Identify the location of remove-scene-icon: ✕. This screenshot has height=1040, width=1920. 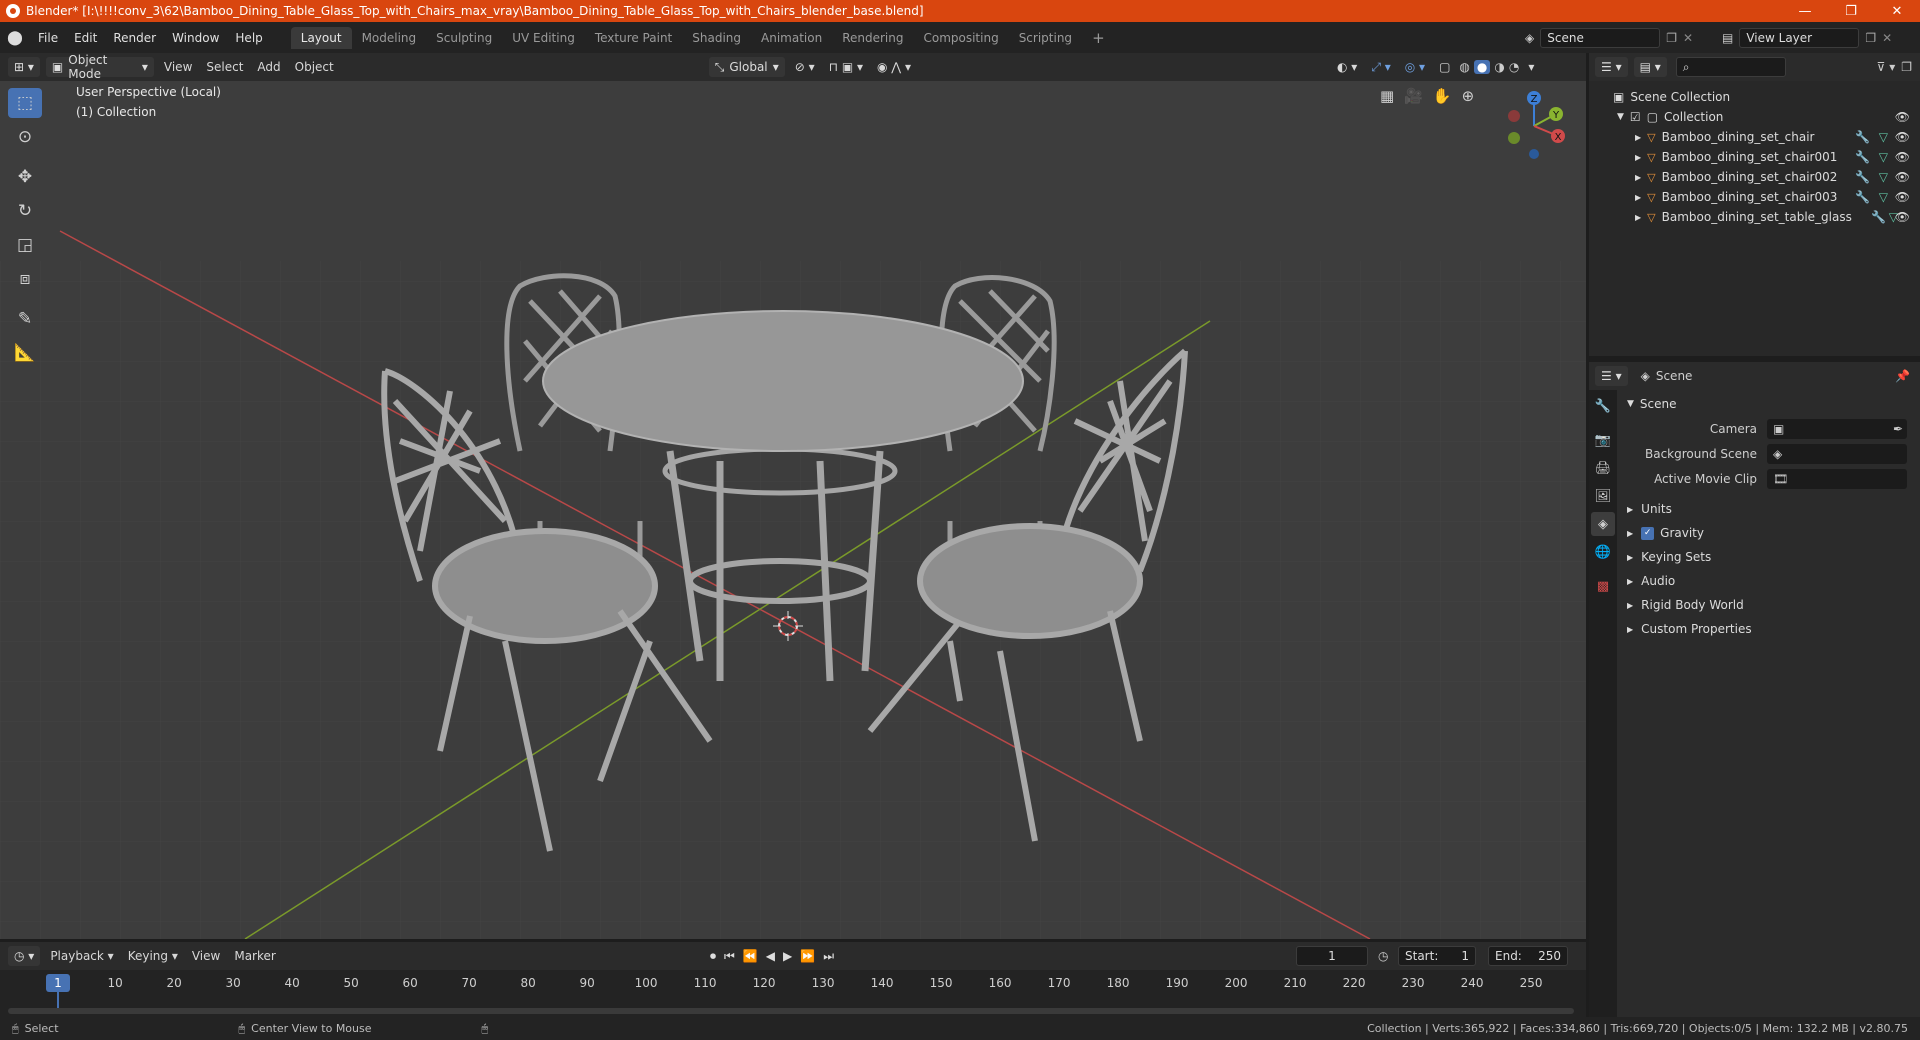
(1688, 38).